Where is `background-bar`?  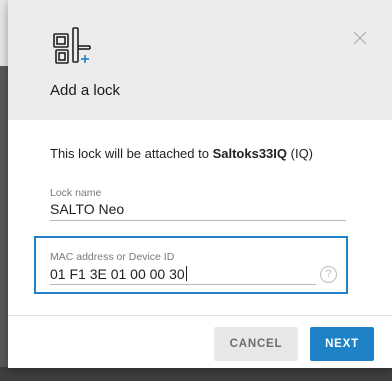 background-bar is located at coordinates (196, 374).